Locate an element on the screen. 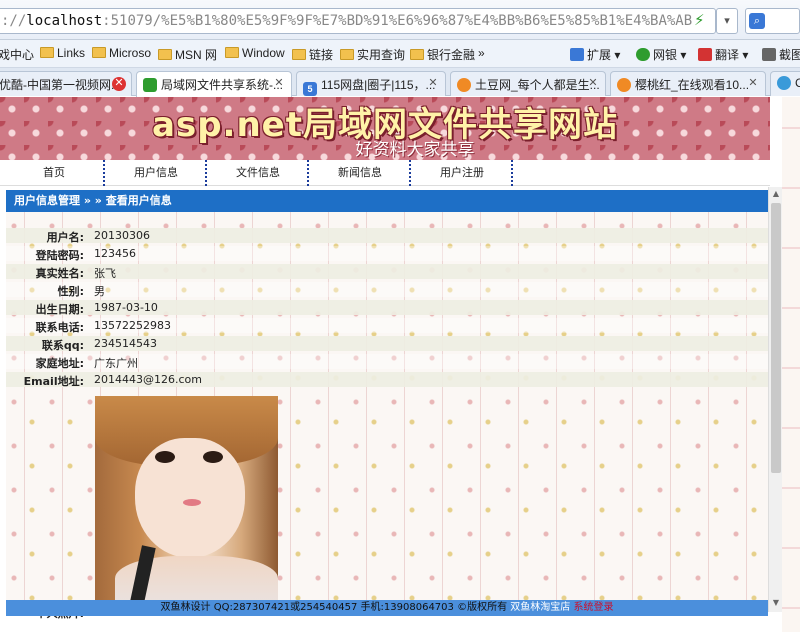 This screenshot has width=800, height=632. field-label: 用户名: is located at coordinates (65, 237).